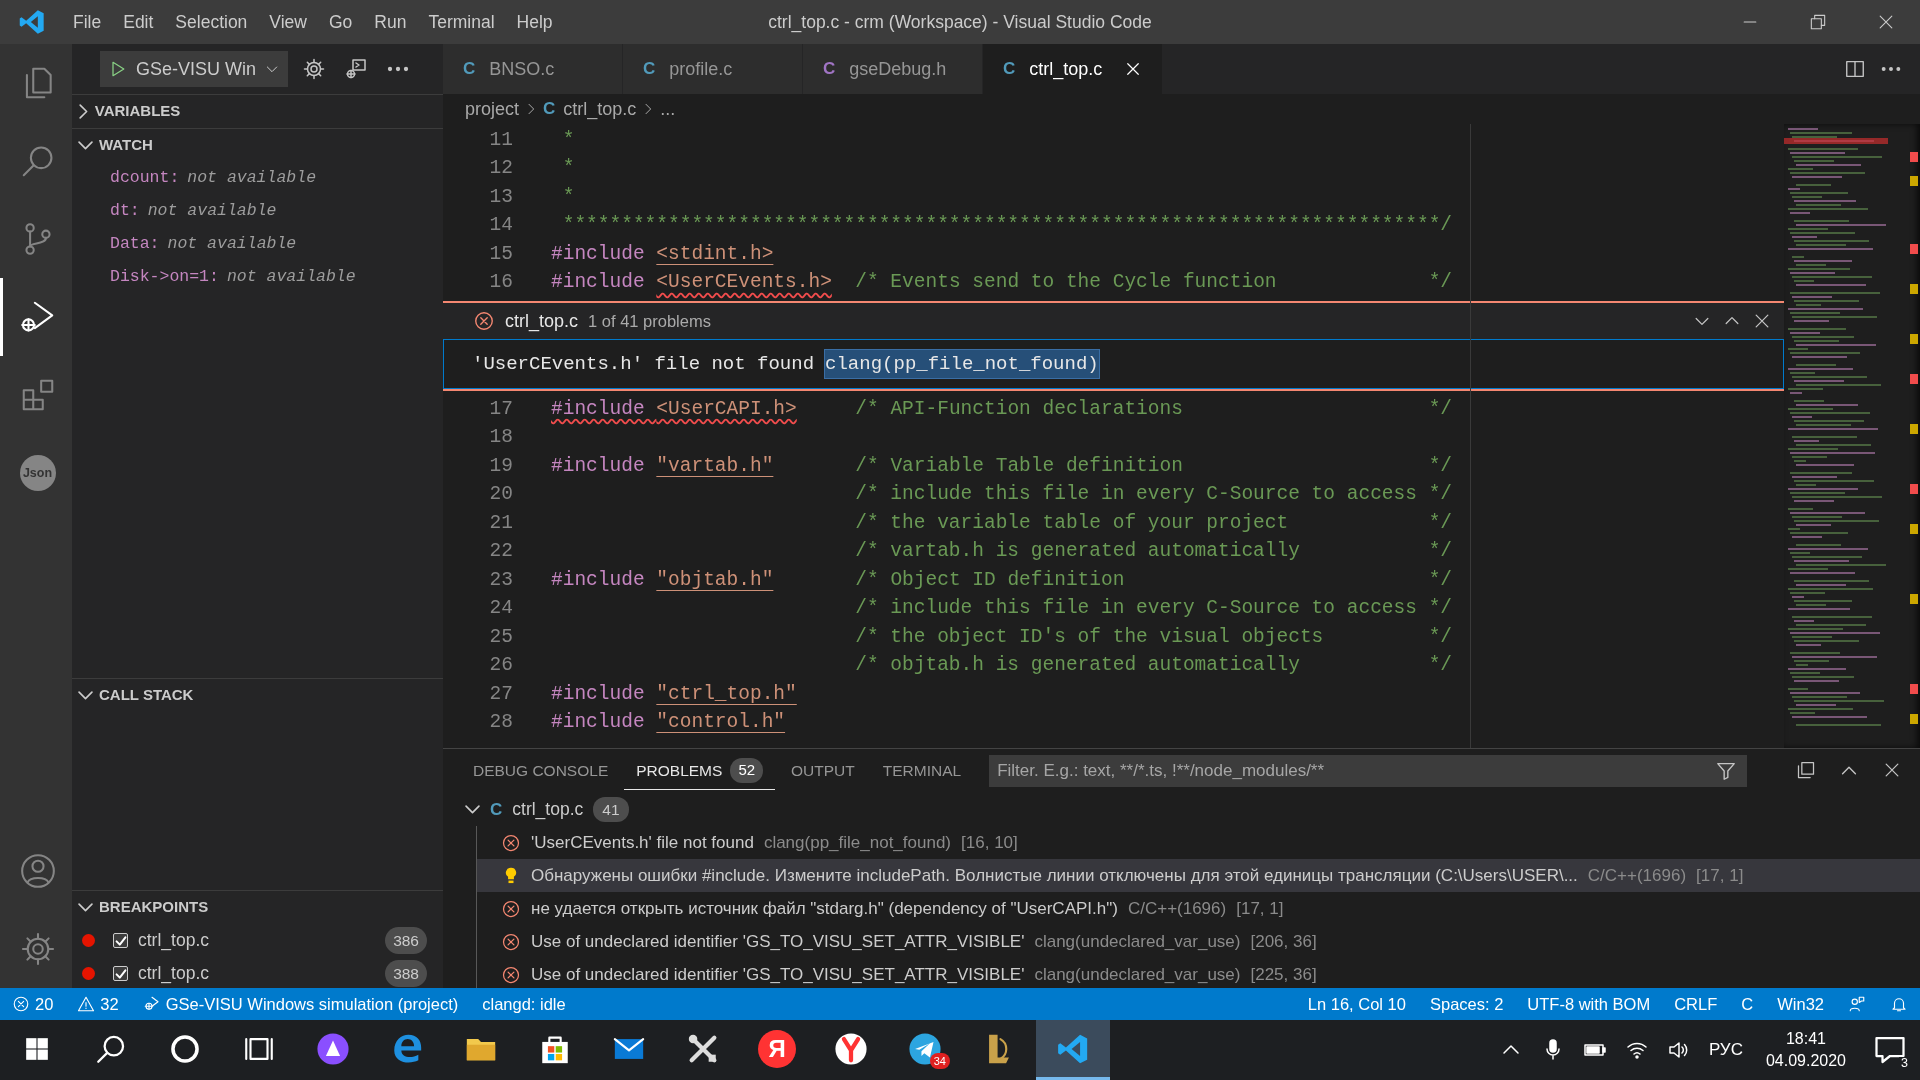 The image size is (1920, 1080). I want to click on settings-icon, so click(314, 69).